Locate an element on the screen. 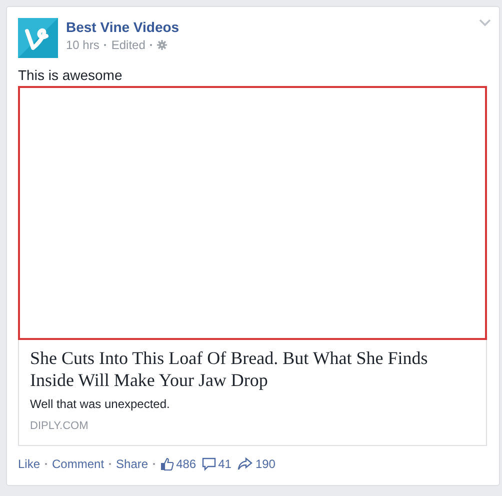 Image resolution: width=502 pixels, height=496 pixels. edited-label: Edited is located at coordinates (128, 45).